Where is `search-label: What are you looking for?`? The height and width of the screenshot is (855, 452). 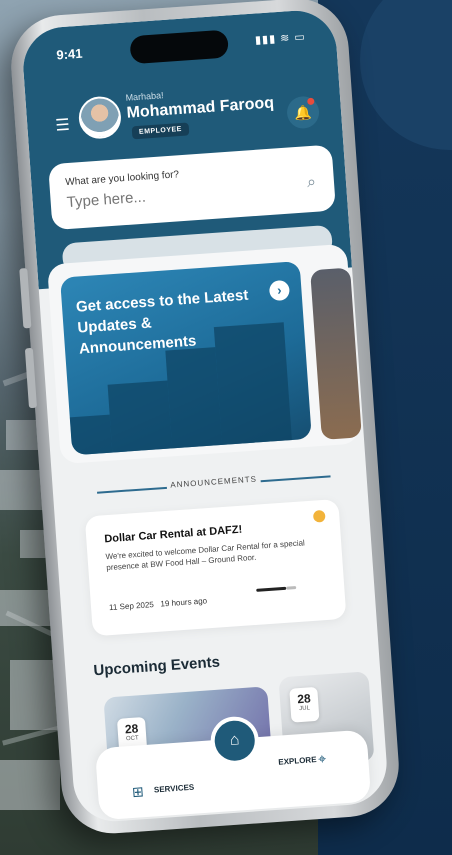 search-label: What are you looking for? is located at coordinates (122, 179).